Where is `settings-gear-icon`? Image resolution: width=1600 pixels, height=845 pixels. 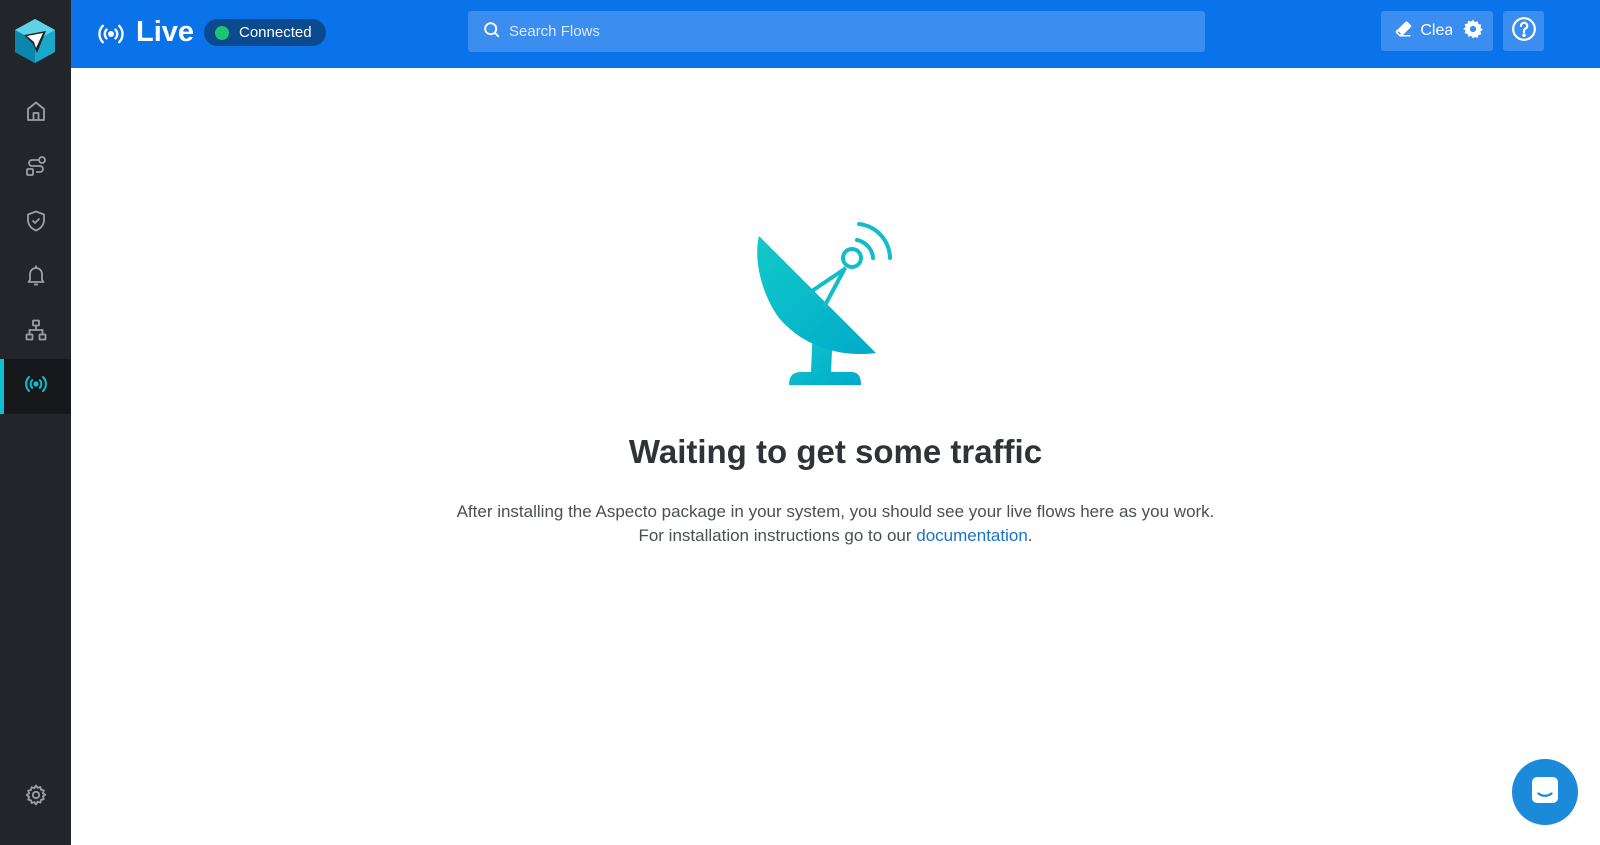 settings-gear-icon is located at coordinates (36, 797).